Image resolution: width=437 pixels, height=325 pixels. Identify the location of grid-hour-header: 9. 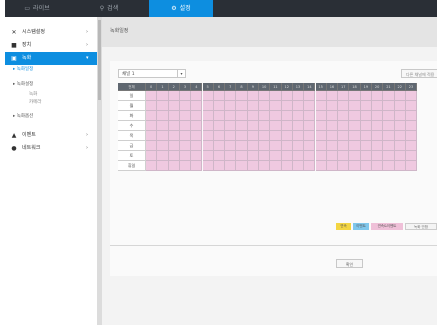
(253, 87).